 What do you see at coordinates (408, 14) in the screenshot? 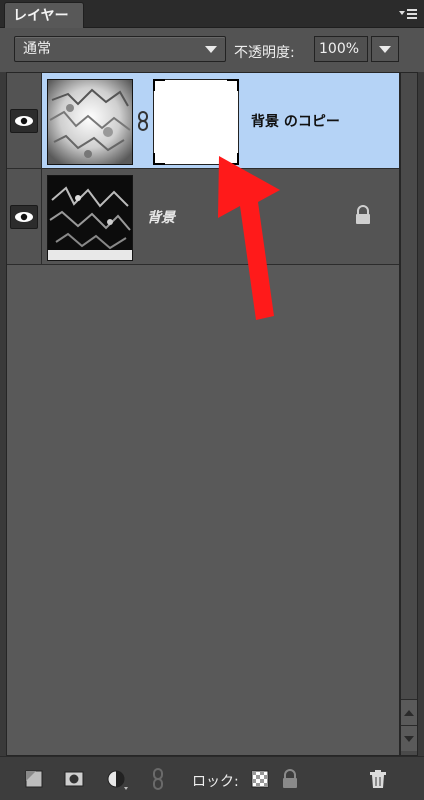
I see `panel-menu-icon` at bounding box center [408, 14].